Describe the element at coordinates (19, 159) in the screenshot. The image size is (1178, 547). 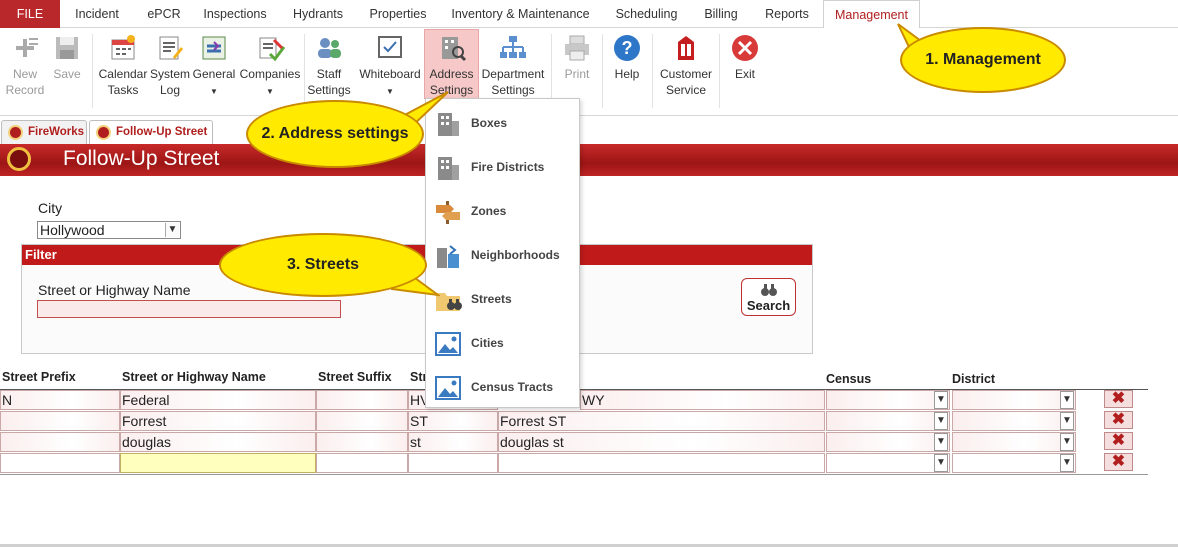
I see `department-logo-icon` at that location.